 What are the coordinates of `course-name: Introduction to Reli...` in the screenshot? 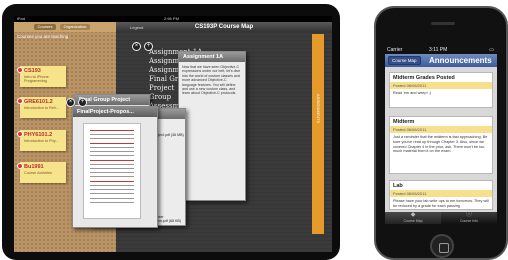 It's located at (41, 108).